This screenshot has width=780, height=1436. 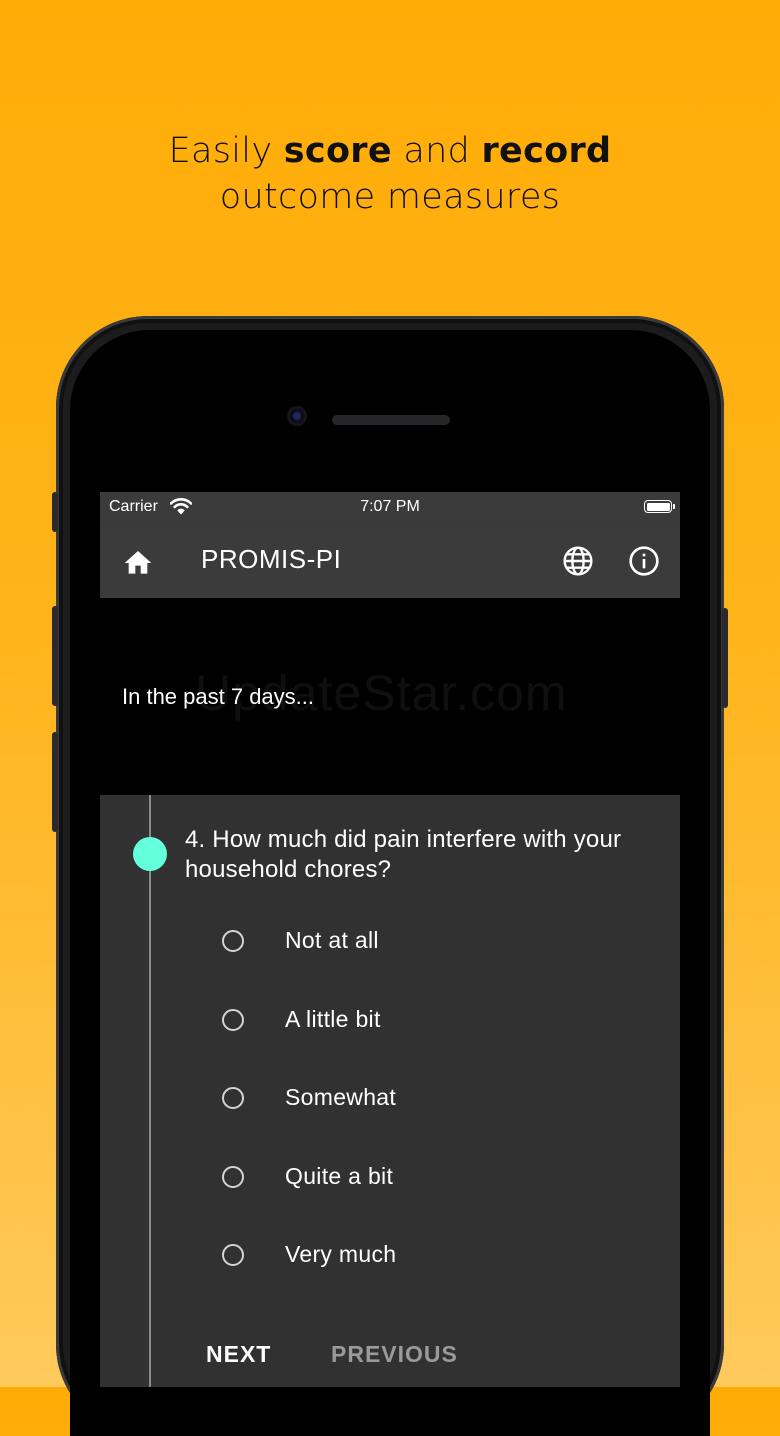 I want to click on battery-icon, so click(x=659, y=506).